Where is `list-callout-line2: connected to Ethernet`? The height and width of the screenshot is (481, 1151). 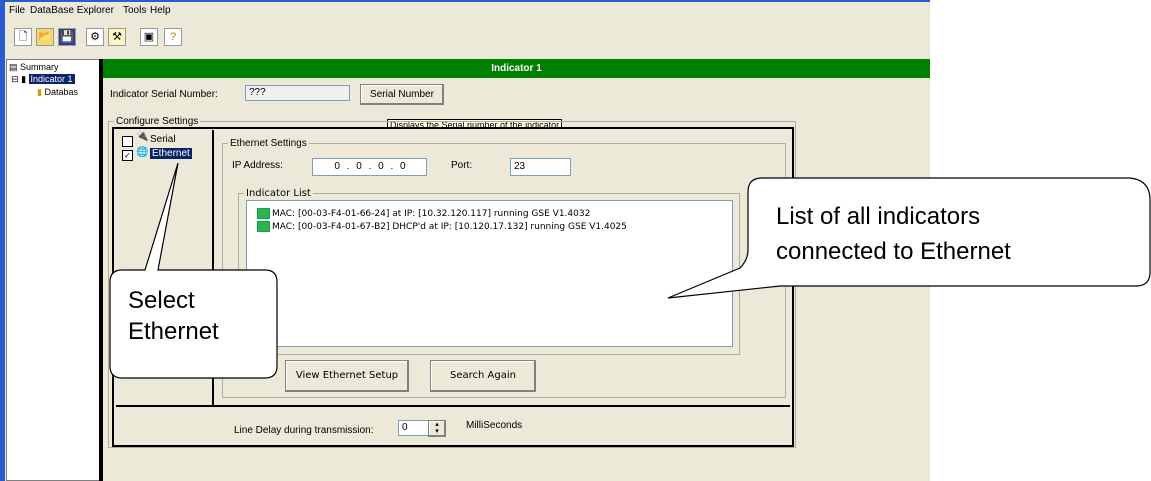
list-callout-line2: connected to Ethernet is located at coordinates (893, 251).